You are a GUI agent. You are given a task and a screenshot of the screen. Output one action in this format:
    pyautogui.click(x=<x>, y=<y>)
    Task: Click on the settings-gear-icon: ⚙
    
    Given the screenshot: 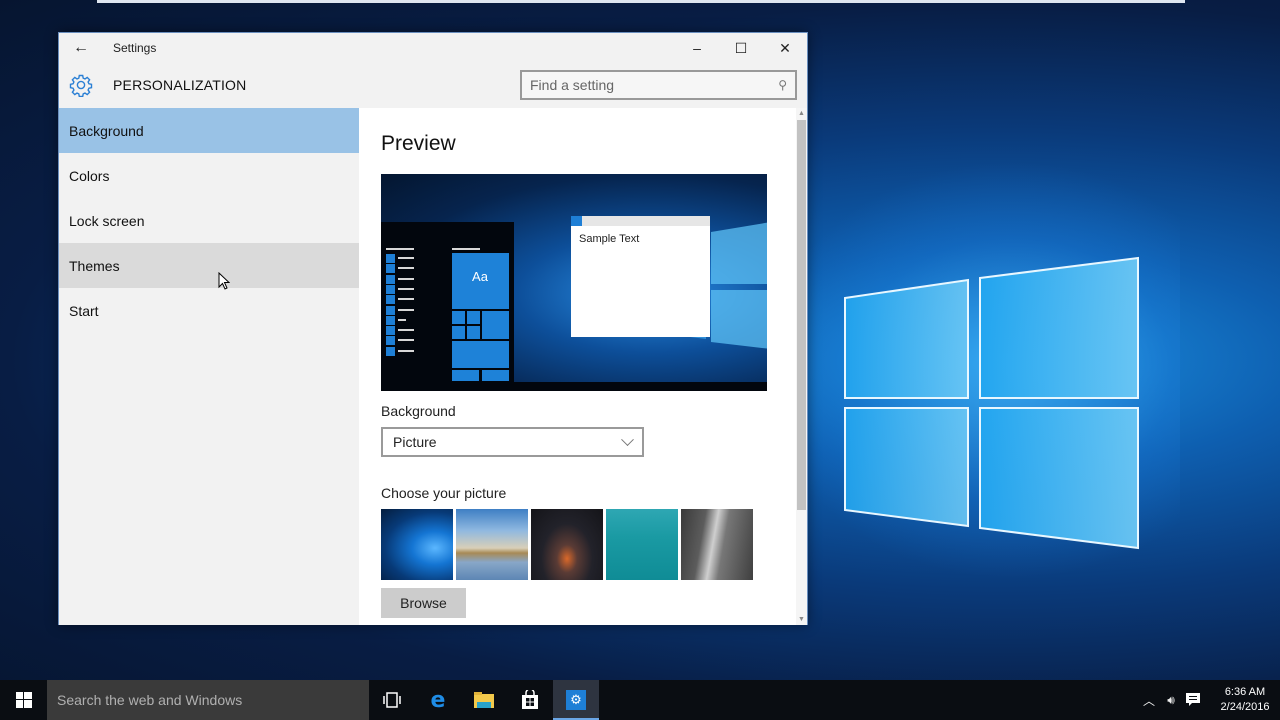 What is the action you would take?
    pyautogui.click(x=576, y=700)
    